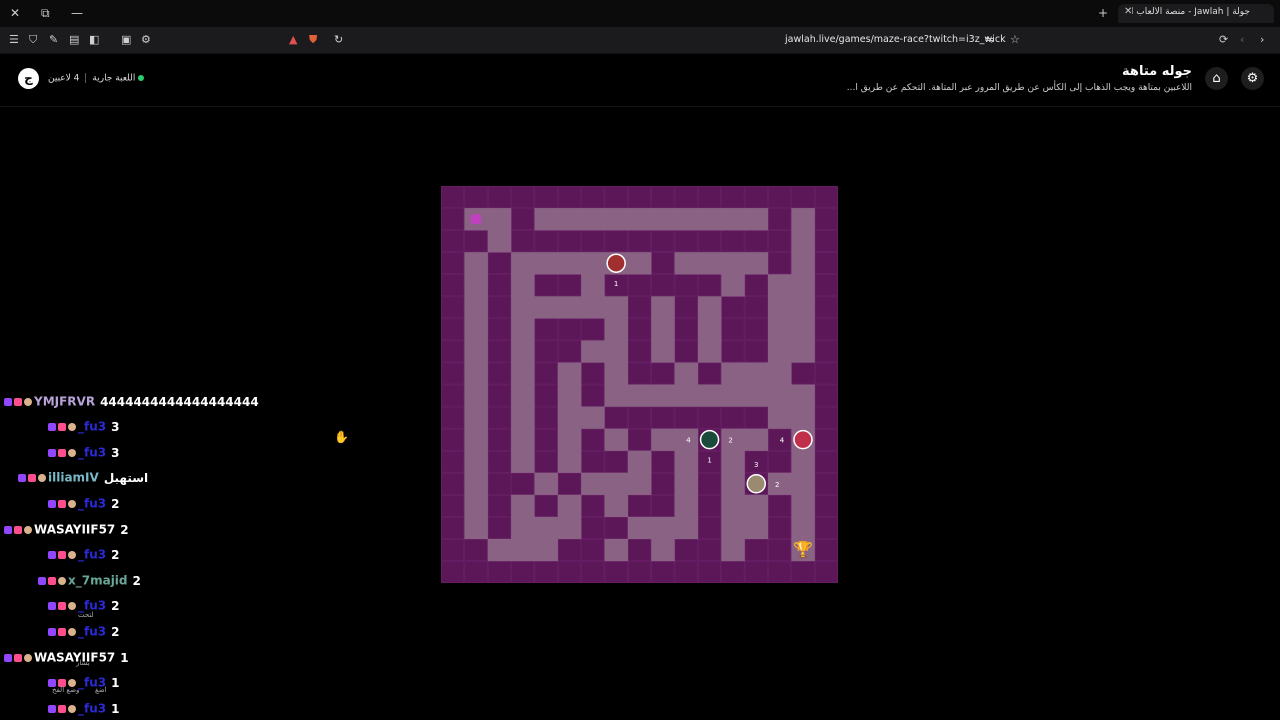  I want to click on gear-icon: ⚙, so click(1252, 78).